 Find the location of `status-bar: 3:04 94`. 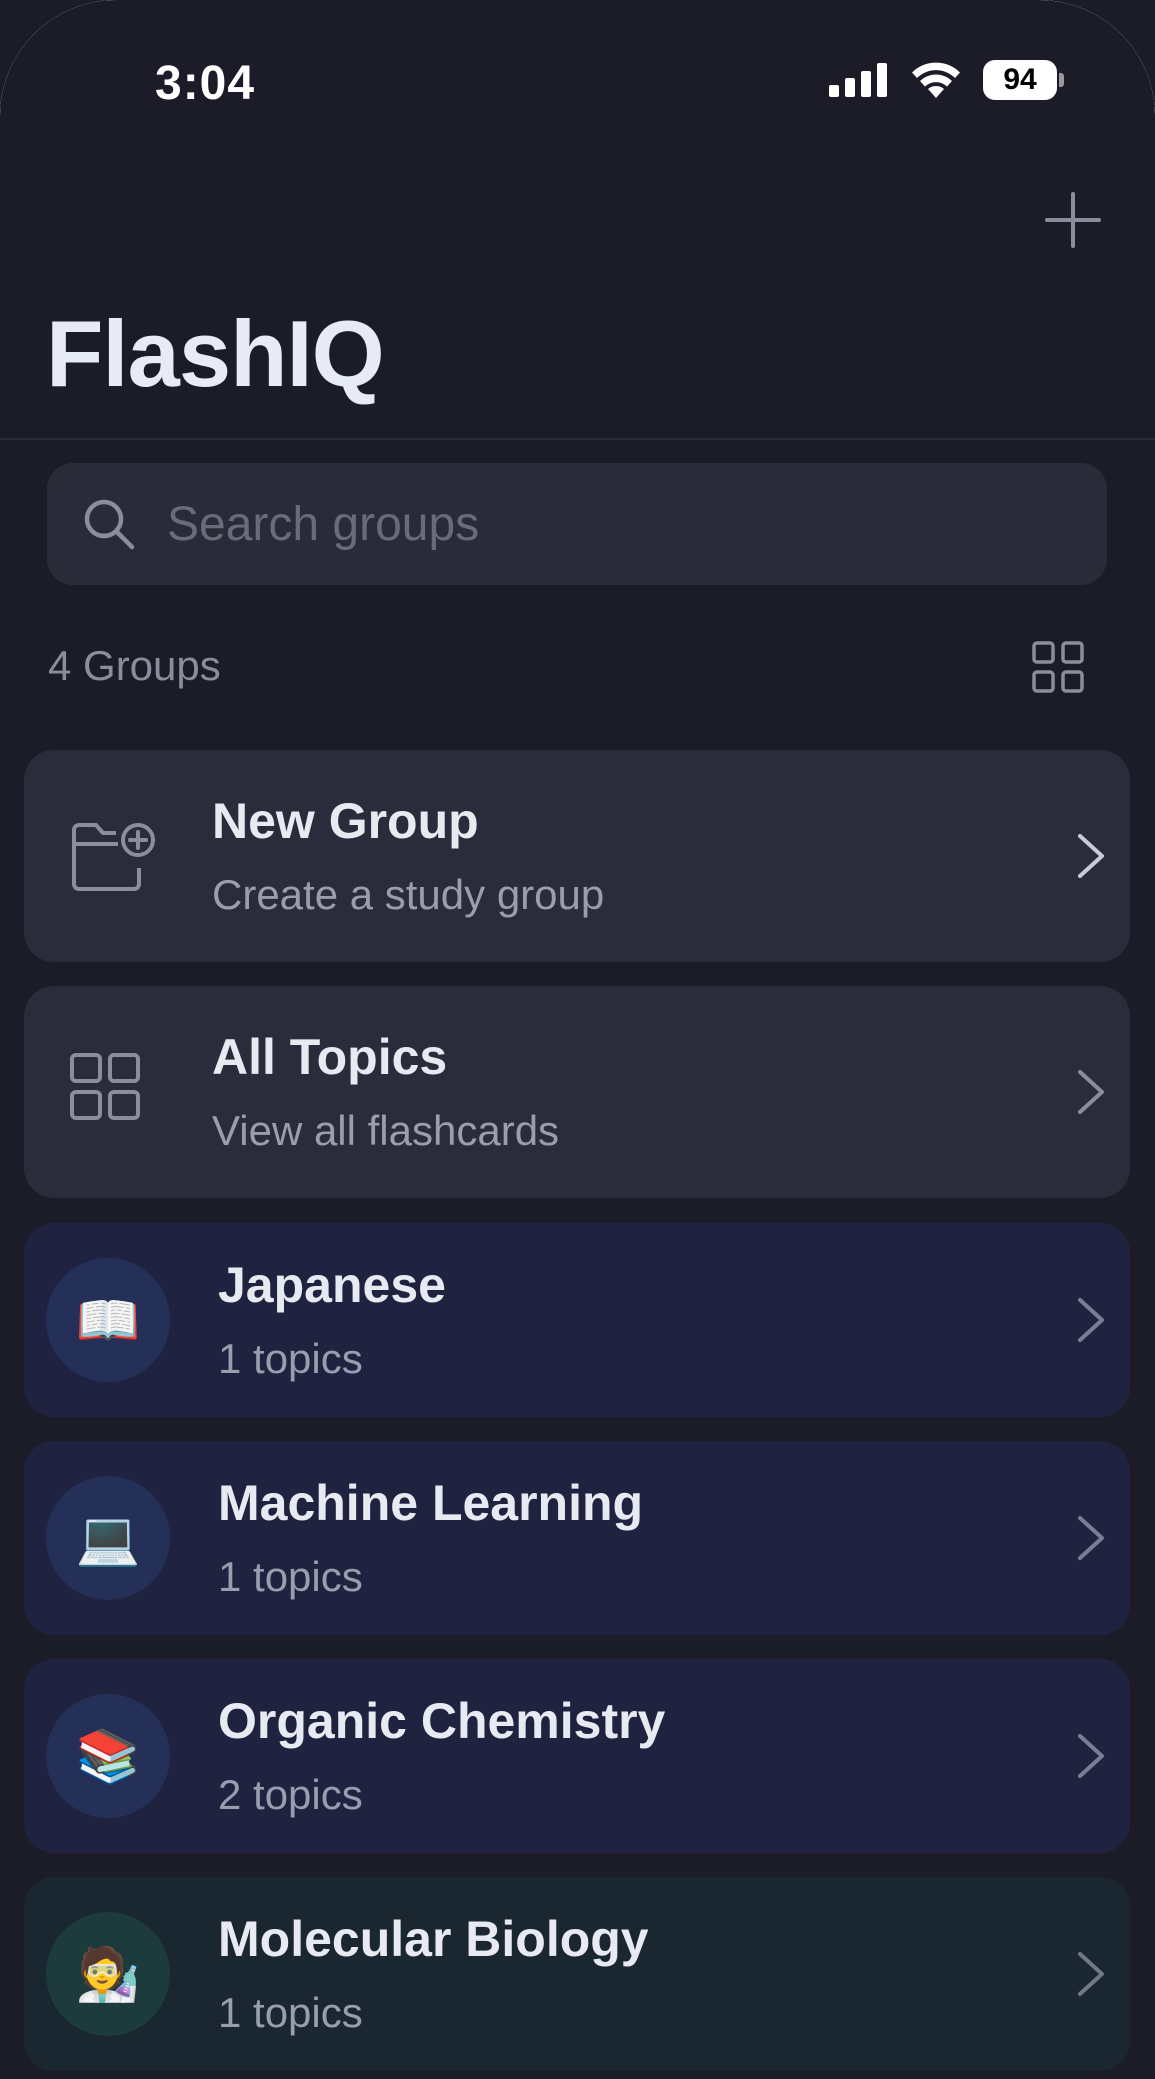

status-bar: 3:04 94 is located at coordinates (577, 85).